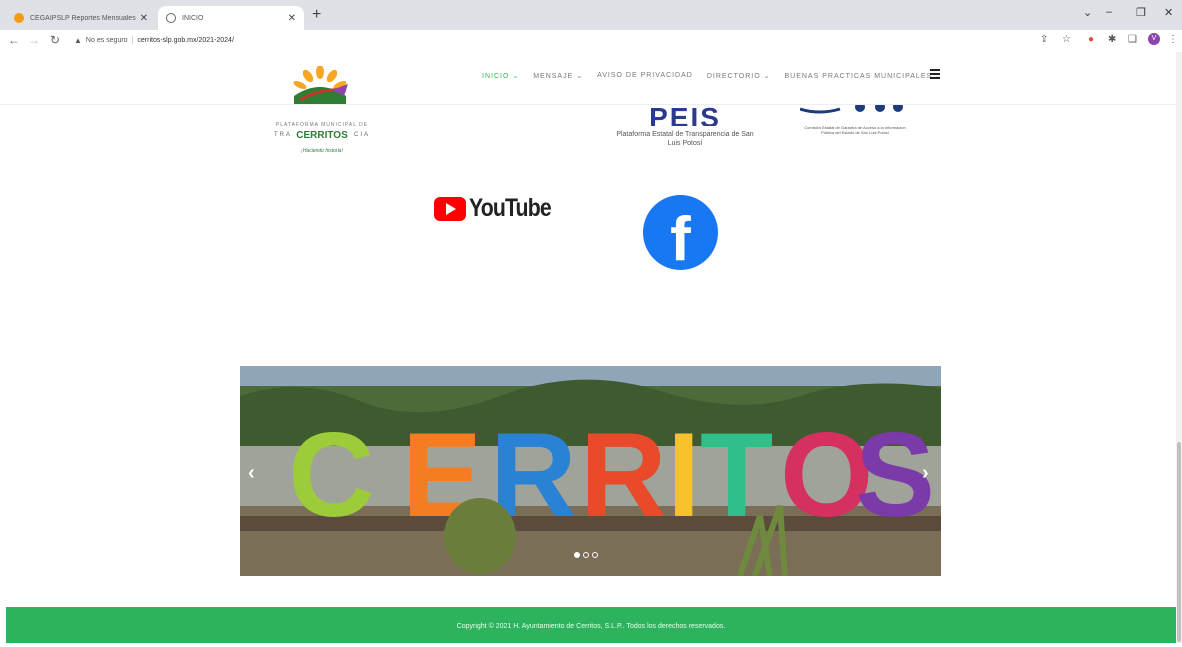  I want to click on youtube-link: YouTube, so click(499, 208).